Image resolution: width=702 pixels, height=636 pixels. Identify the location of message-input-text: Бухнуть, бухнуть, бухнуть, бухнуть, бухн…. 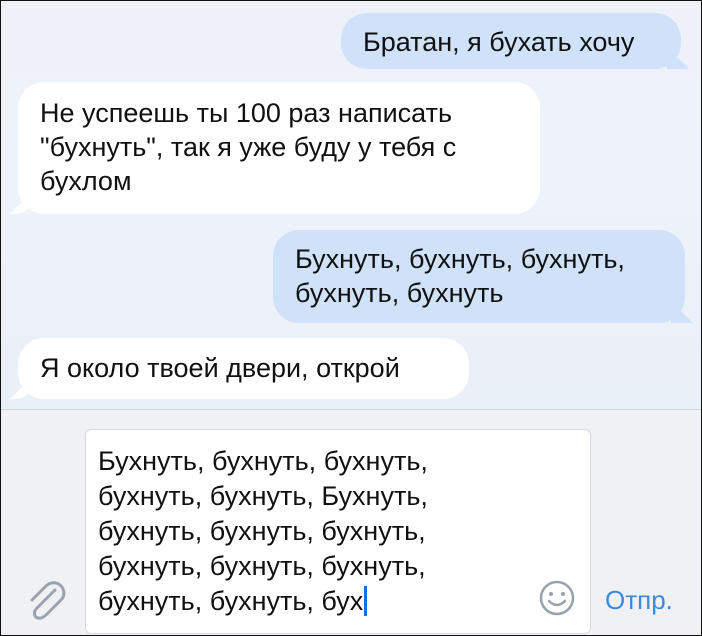
(288, 531).